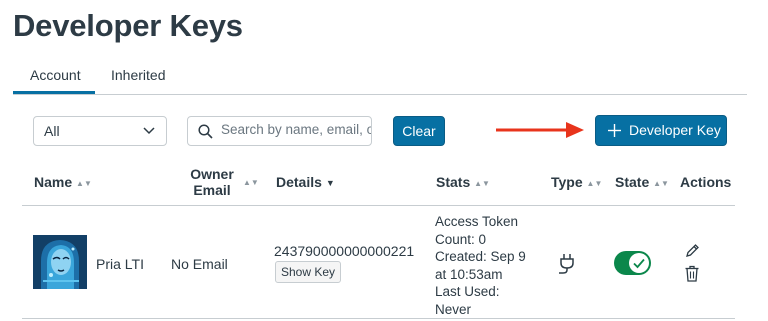 The width and height of the screenshot is (768, 321). What do you see at coordinates (344, 251) in the screenshot?
I see `key-id: 243790000000000221` at bounding box center [344, 251].